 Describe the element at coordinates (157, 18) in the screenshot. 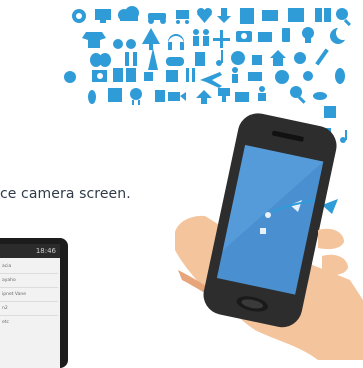

I see `car-icon` at that location.